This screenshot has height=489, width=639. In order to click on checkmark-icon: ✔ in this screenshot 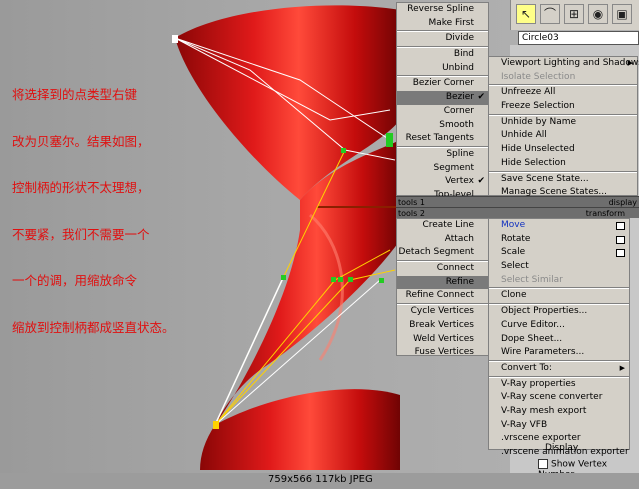, I will do `click(481, 181)`.